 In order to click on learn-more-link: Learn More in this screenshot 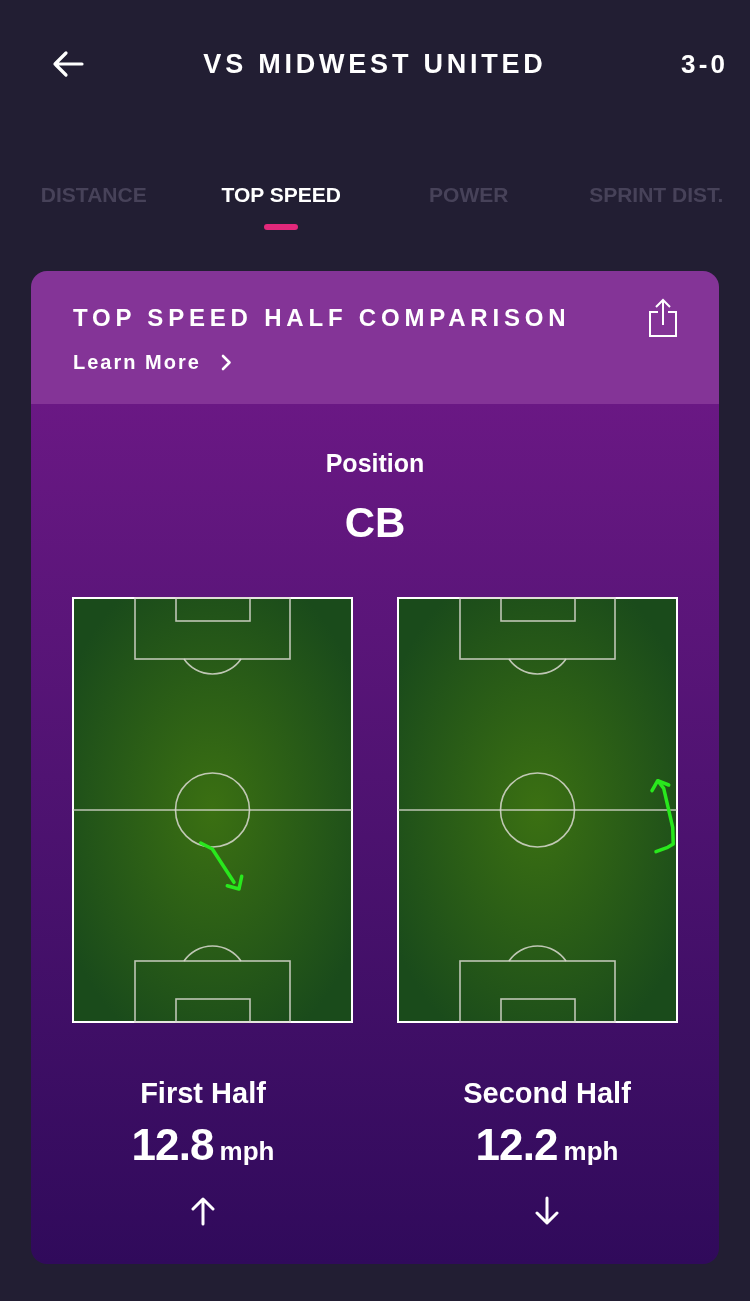, I will do `click(152, 362)`.